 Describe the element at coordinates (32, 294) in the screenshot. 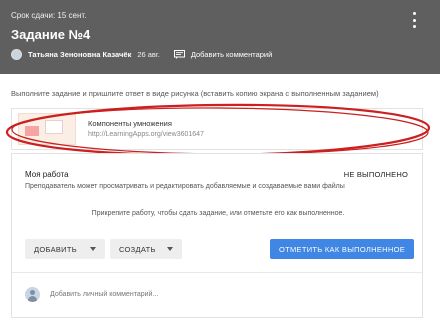

I see `user-avatar-icon` at that location.